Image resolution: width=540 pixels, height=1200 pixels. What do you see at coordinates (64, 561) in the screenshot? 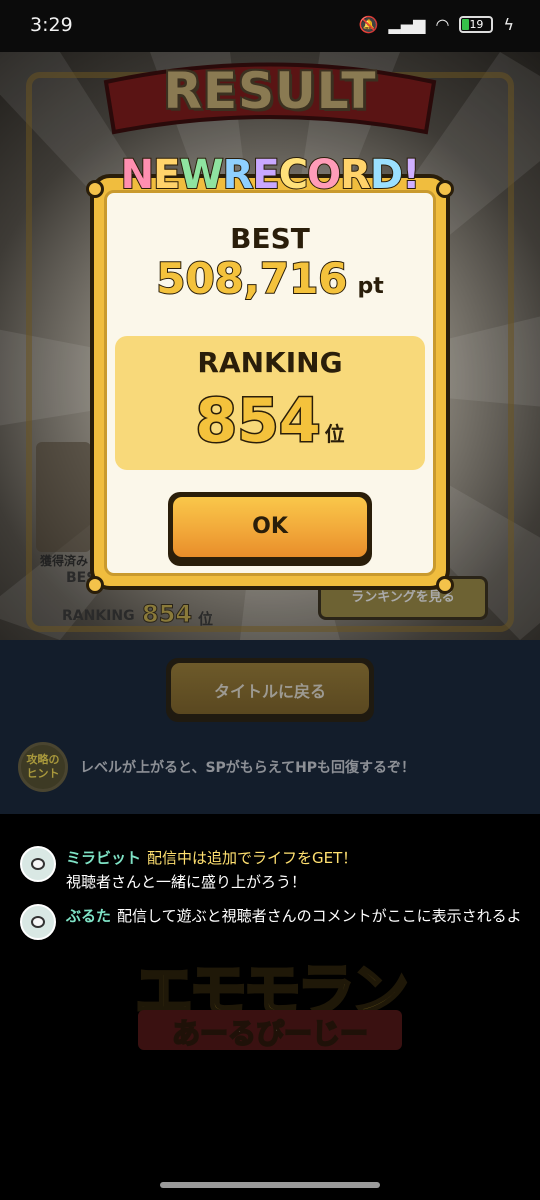
I see `owned-label: 獲得済み` at bounding box center [64, 561].